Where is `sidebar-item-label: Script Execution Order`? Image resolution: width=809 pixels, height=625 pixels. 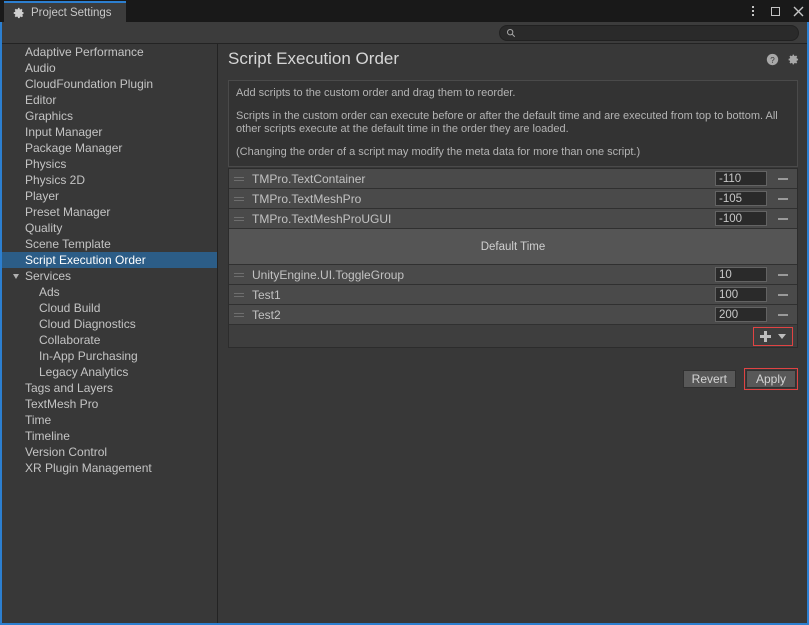 sidebar-item-label: Script Execution Order is located at coordinates (85, 260).